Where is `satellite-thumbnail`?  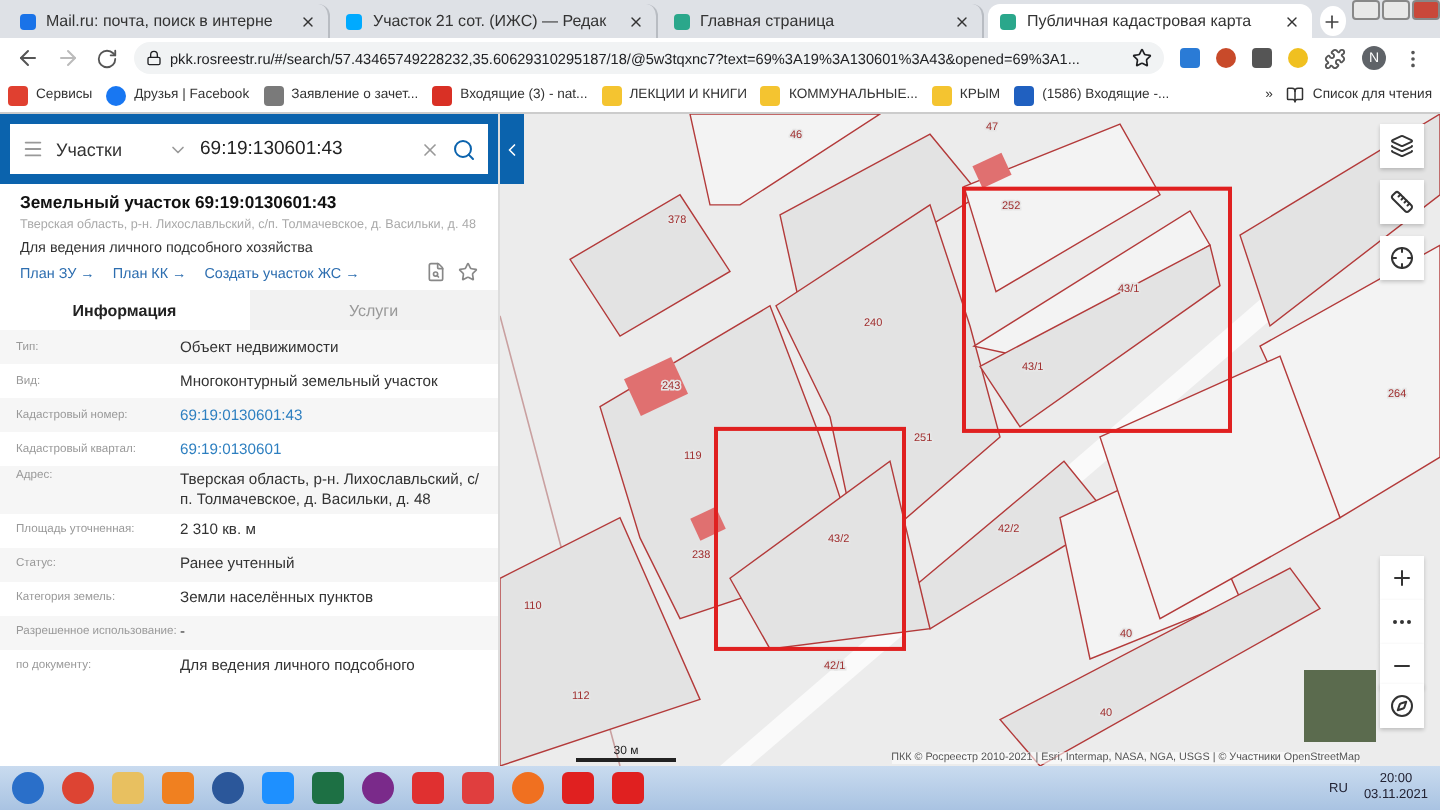 satellite-thumbnail is located at coordinates (1340, 706).